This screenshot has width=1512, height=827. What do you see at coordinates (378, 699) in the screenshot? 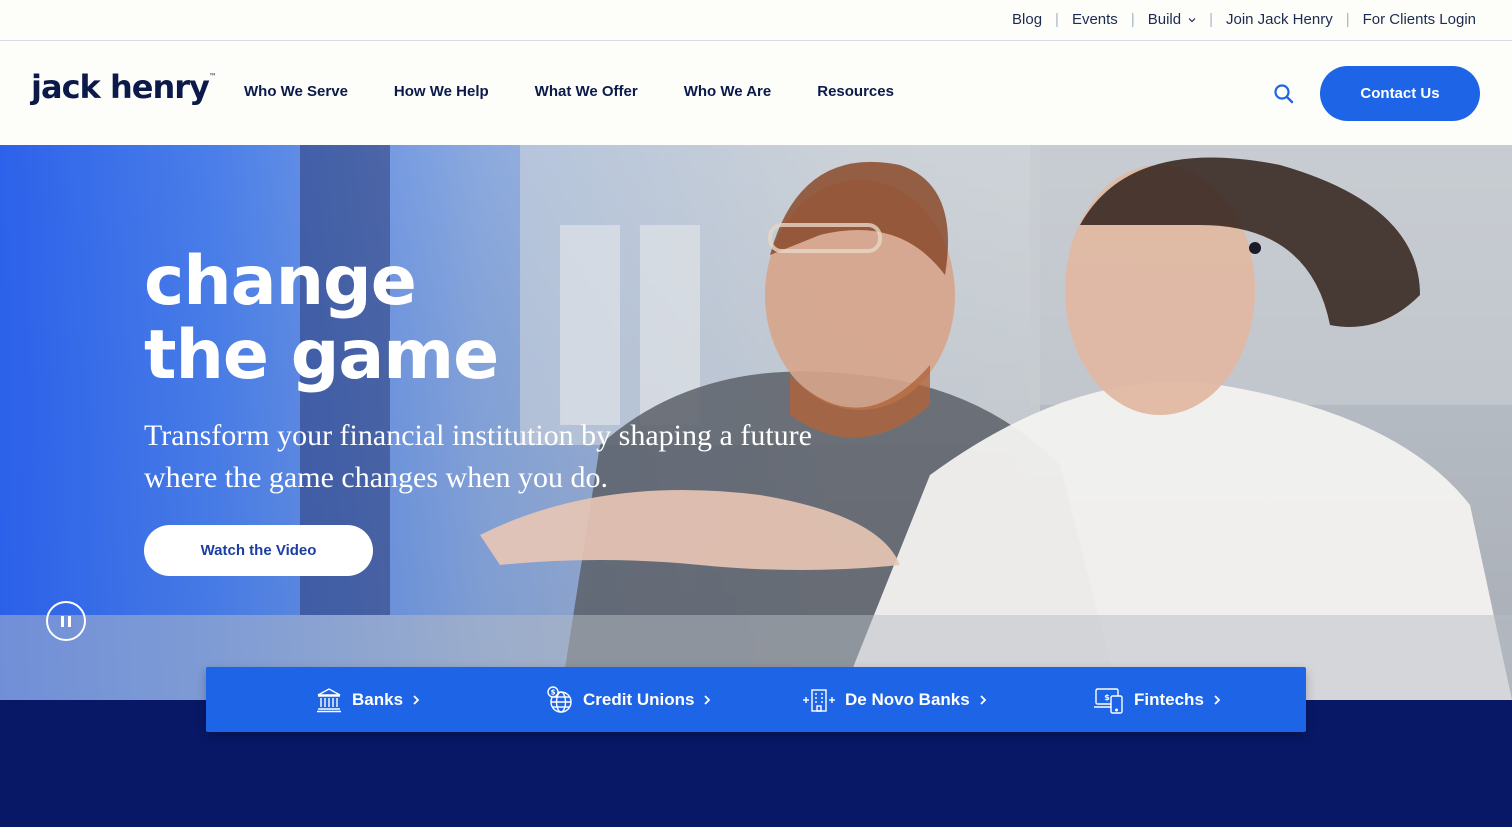
I see `segment-banks-label: Banks` at bounding box center [378, 699].